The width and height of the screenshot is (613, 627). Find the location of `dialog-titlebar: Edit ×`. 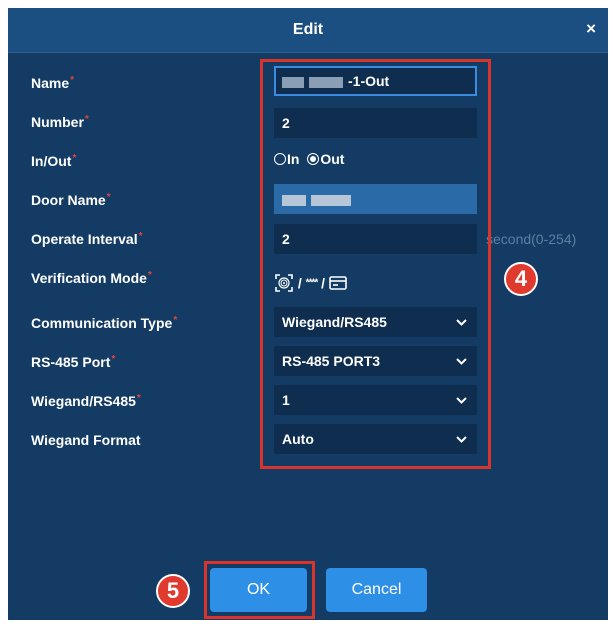

dialog-titlebar: Edit × is located at coordinates (308, 30).